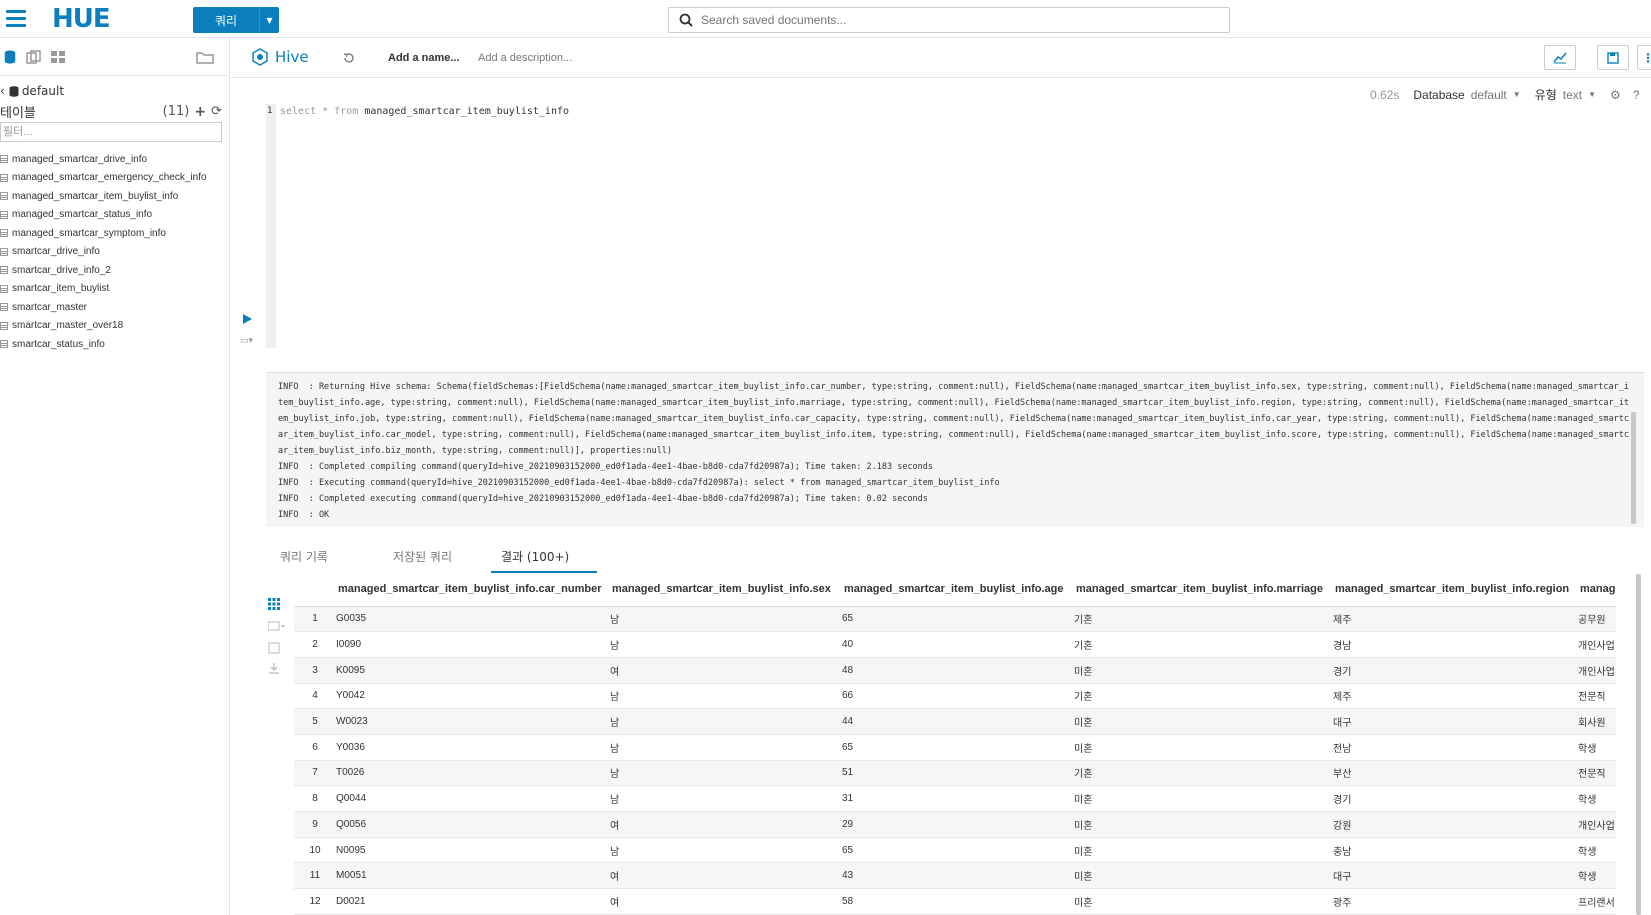  What do you see at coordinates (315, 850) in the screenshot?
I see `row-number: 10` at bounding box center [315, 850].